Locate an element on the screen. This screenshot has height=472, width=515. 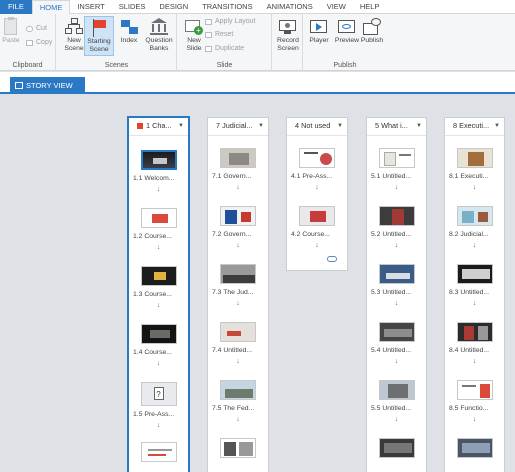
tab-file: FILE is located at coordinates (16, 7).